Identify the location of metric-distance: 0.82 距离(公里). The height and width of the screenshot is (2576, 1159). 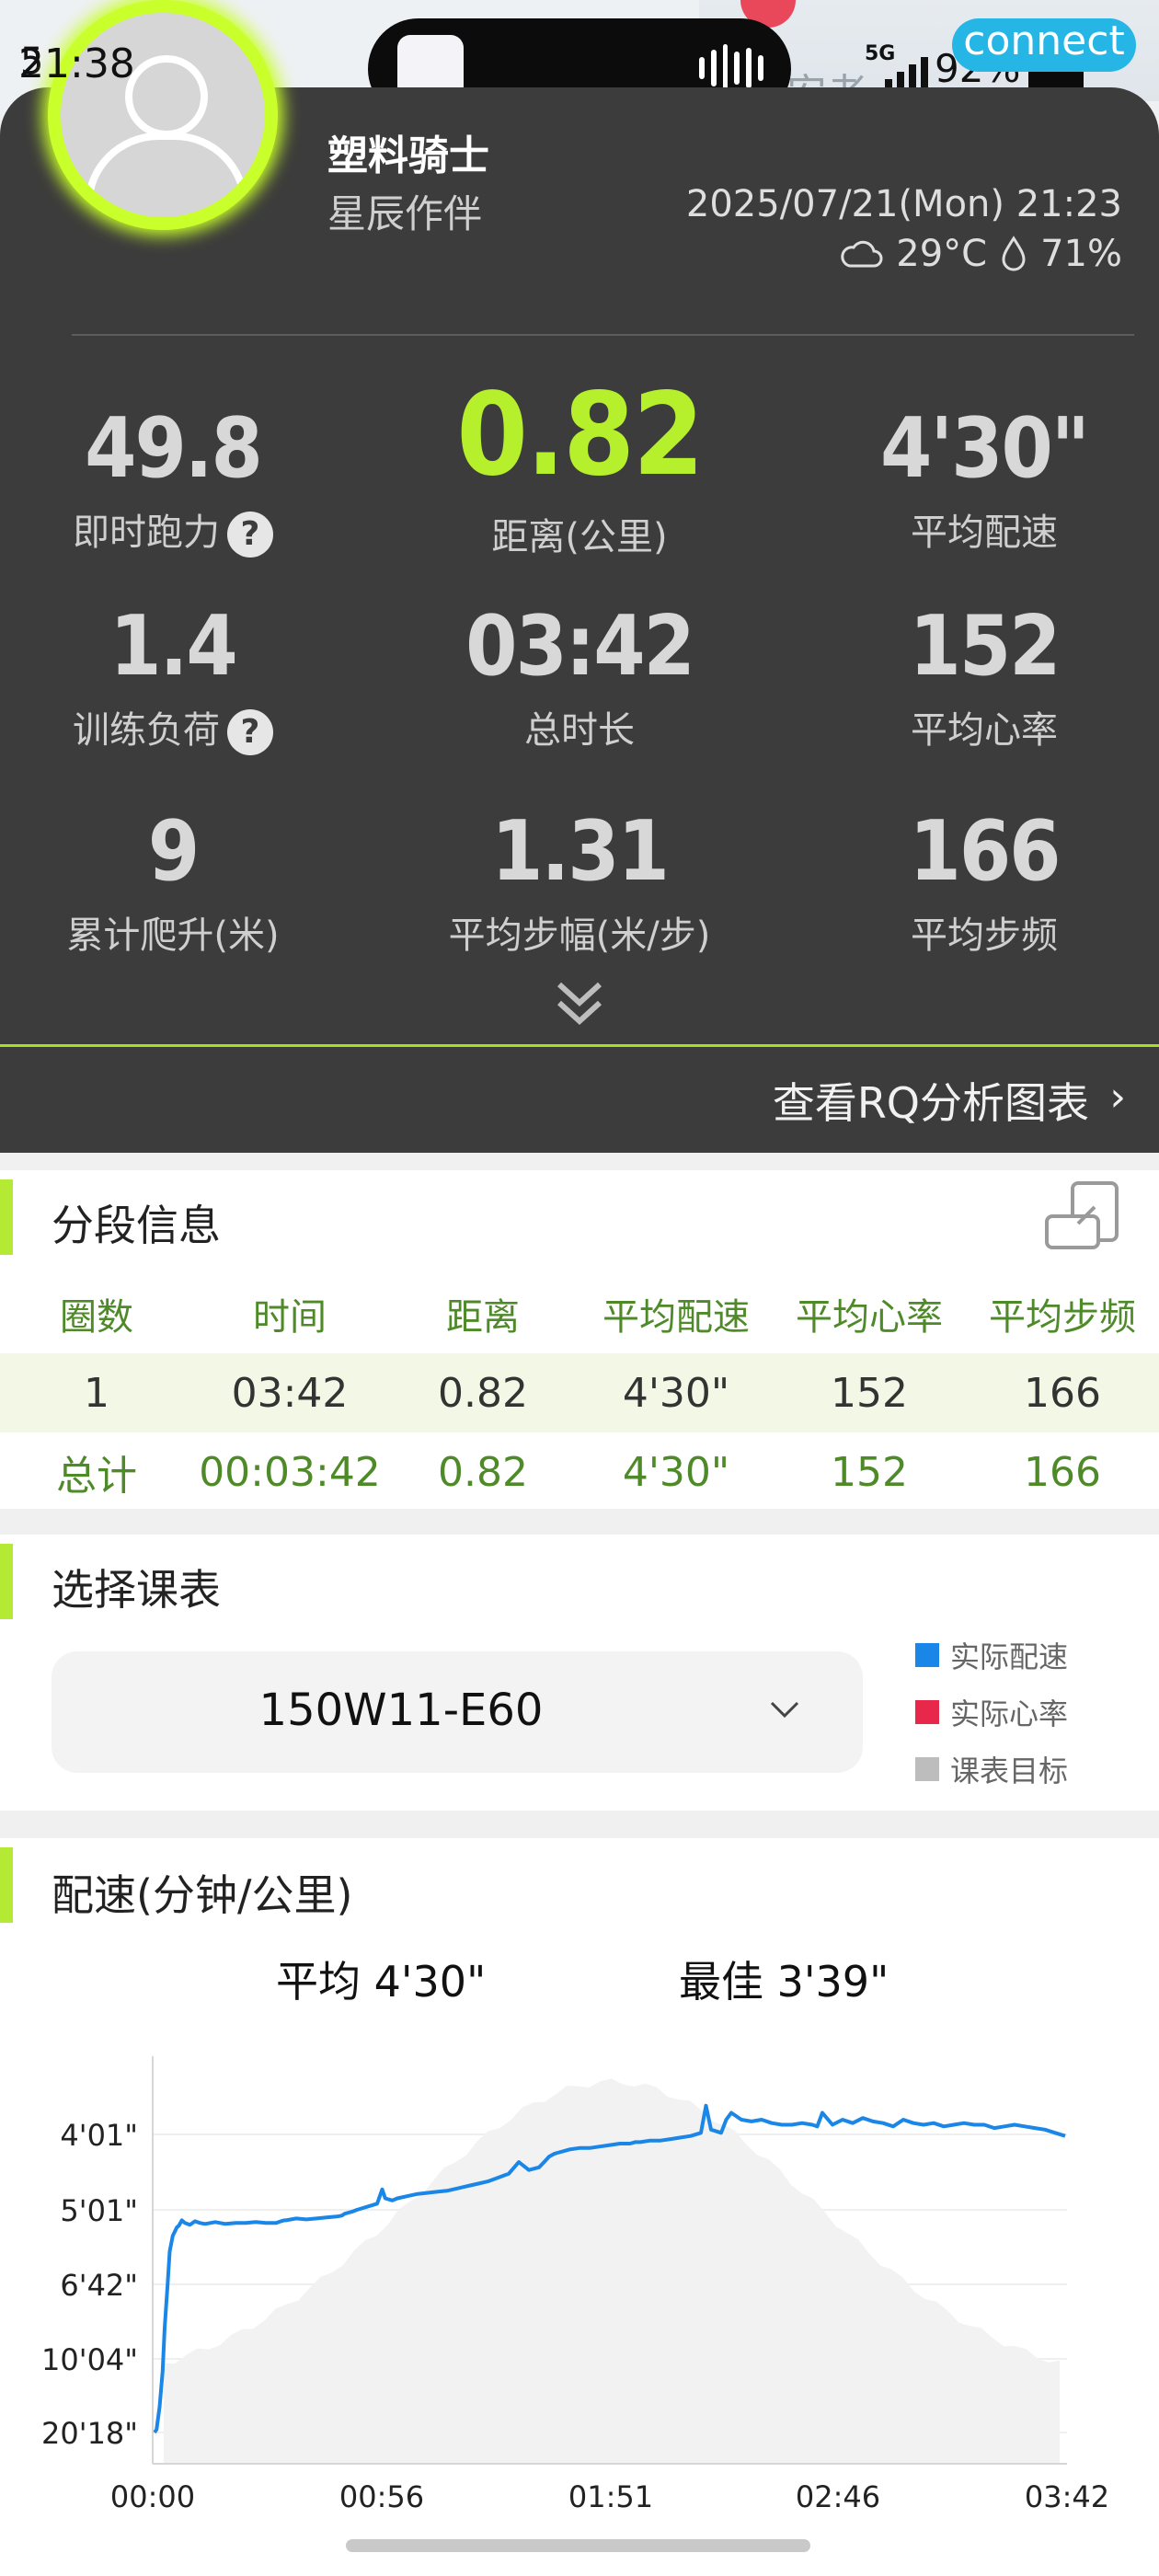
(579, 464).